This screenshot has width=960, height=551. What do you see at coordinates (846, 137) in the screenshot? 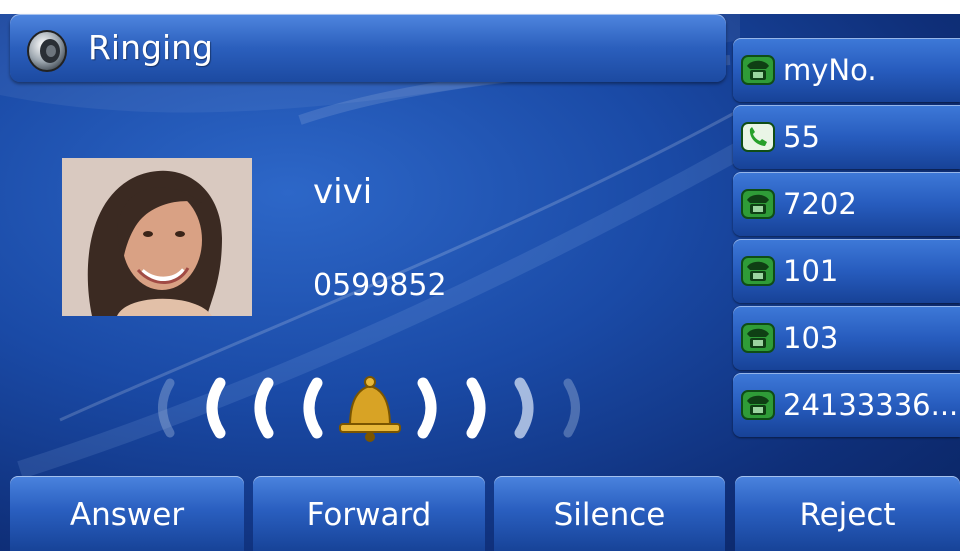
I see `line-key-55: 55` at bounding box center [846, 137].